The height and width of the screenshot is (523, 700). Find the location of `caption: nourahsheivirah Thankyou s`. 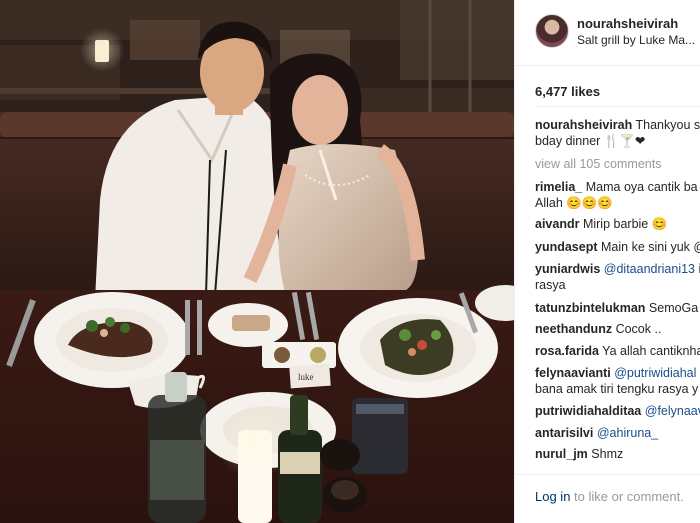

caption: nourahsheivirah Thankyou s is located at coordinates (617, 125).